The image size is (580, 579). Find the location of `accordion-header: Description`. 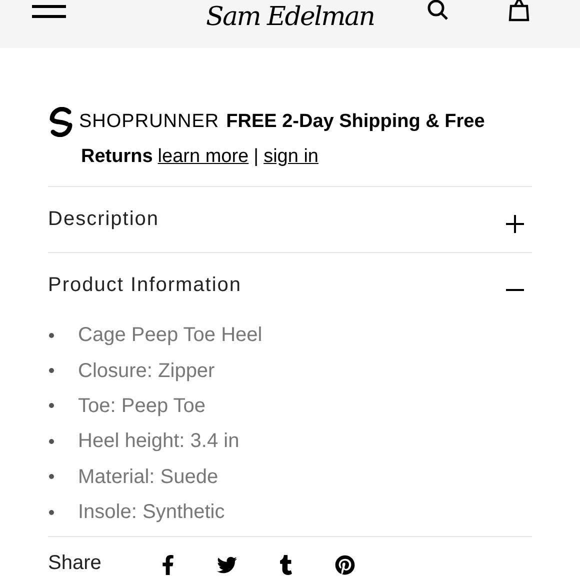

accordion-header: Description is located at coordinates (290, 219).